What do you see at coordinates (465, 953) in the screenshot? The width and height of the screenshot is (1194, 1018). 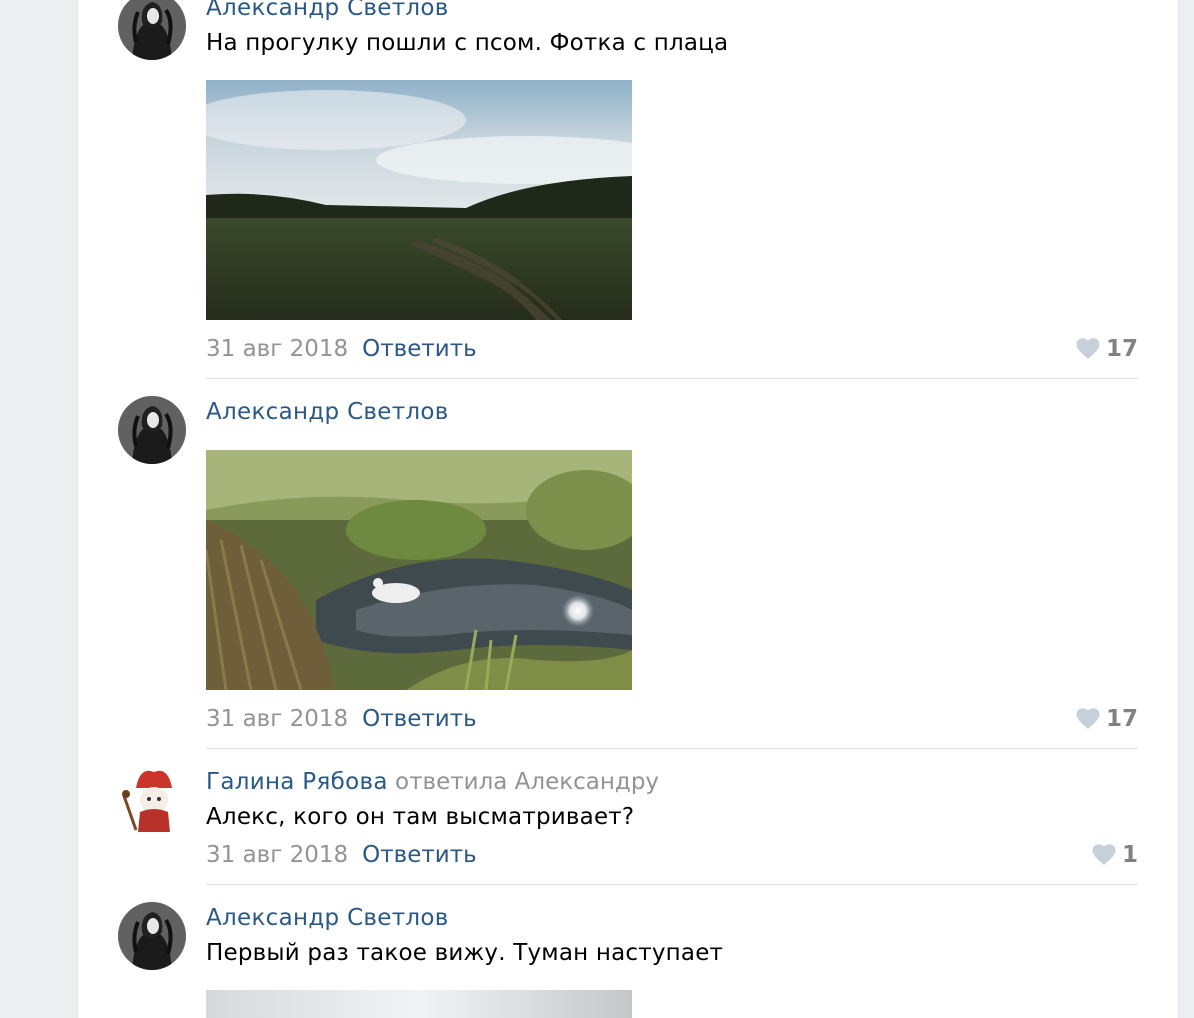 I see `comment-text: Первый раз такое вижу. Туман наступает` at bounding box center [465, 953].